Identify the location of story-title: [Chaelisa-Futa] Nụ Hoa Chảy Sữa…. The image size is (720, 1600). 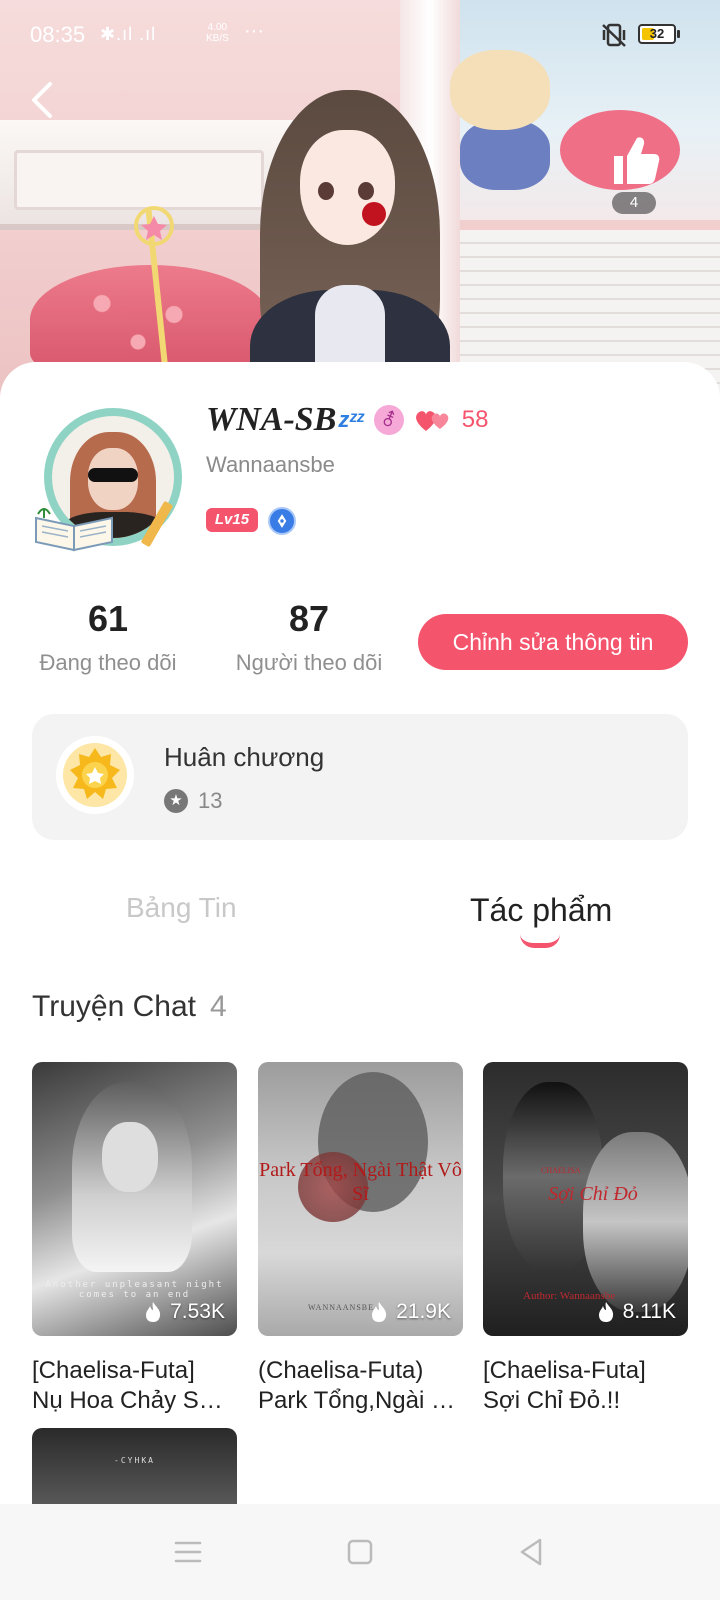
(134, 1386).